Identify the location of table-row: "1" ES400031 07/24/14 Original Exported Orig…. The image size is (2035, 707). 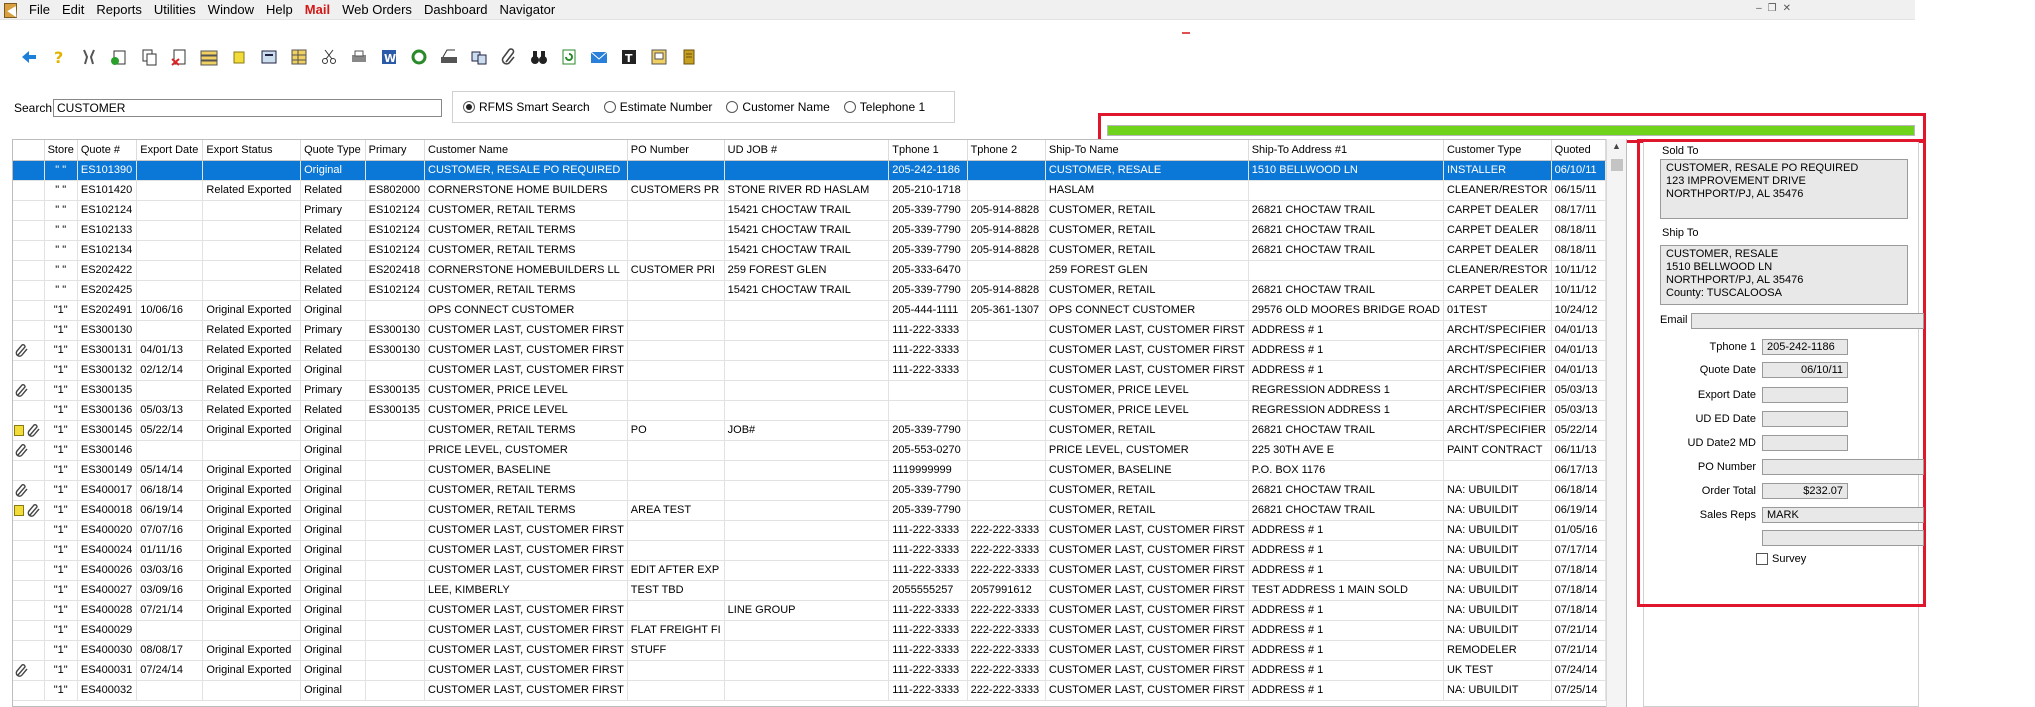
(819, 670).